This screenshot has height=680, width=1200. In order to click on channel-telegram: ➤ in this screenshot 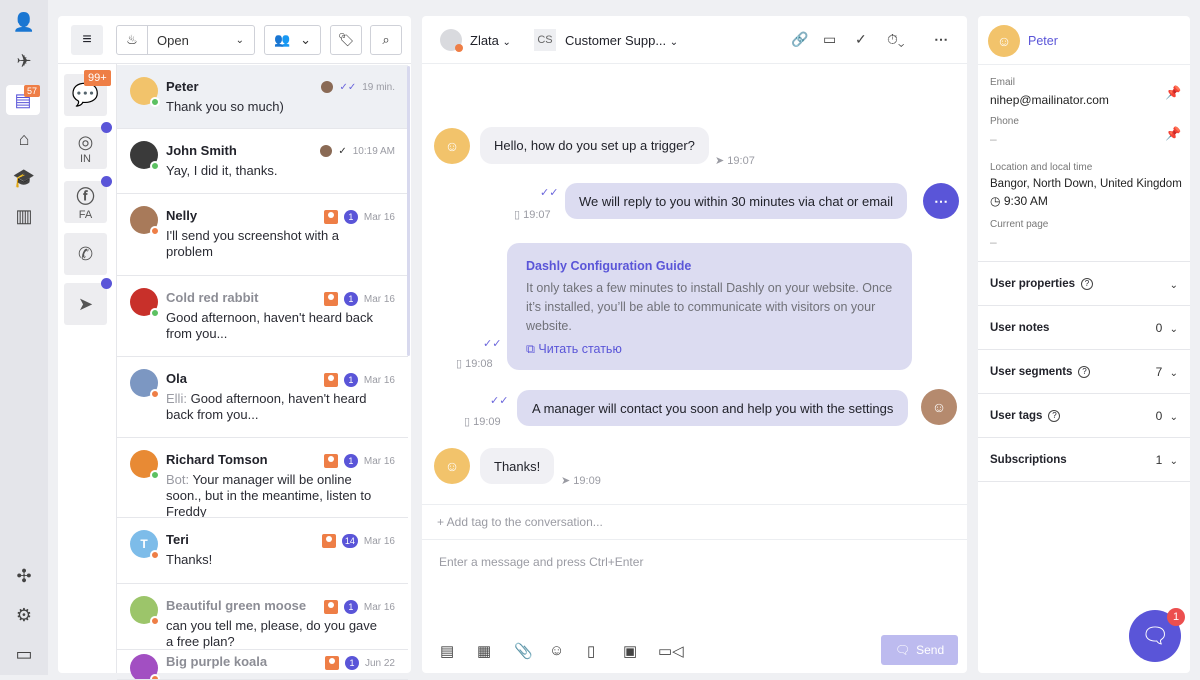, I will do `click(88, 301)`.